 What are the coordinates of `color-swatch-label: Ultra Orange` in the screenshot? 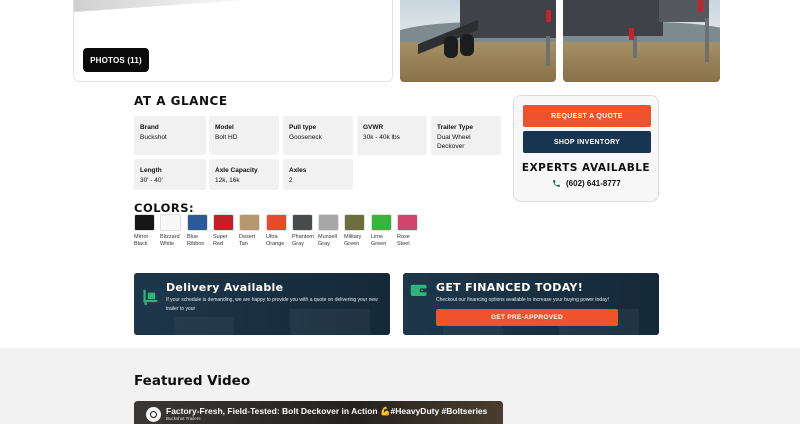 It's located at (275, 240).